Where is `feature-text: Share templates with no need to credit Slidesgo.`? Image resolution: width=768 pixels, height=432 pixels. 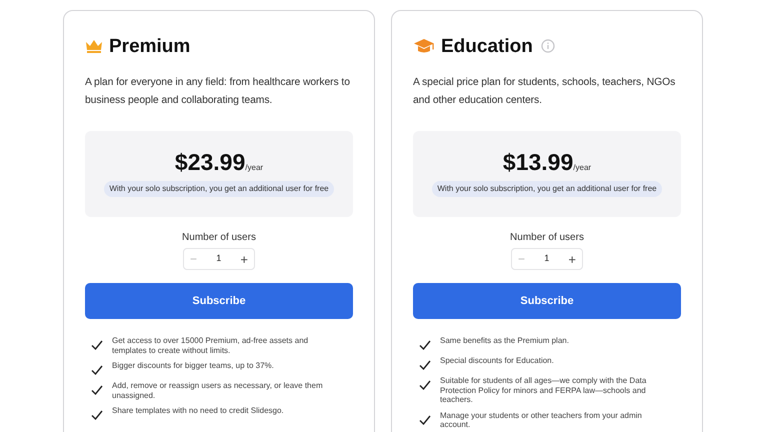
feature-text: Share templates with no need to credit Slidesgo. is located at coordinates (198, 411).